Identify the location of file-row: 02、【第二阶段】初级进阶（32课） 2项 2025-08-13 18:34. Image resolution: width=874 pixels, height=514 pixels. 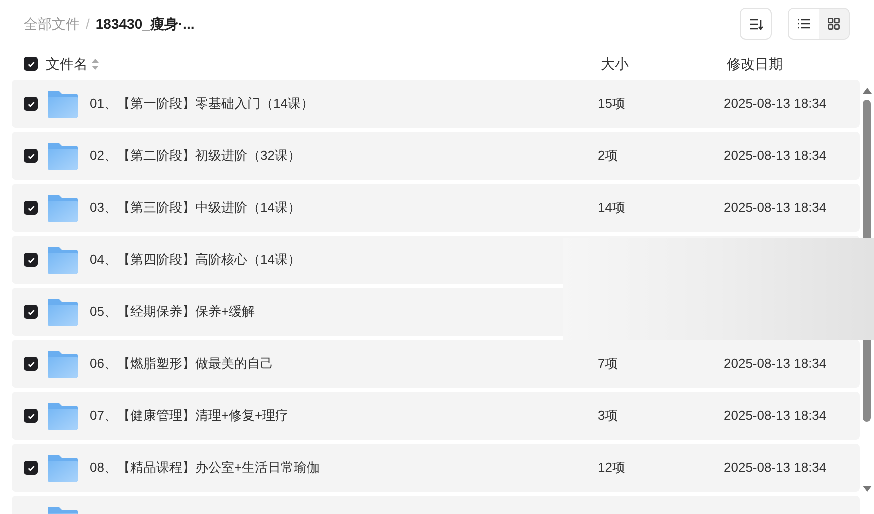
(436, 156).